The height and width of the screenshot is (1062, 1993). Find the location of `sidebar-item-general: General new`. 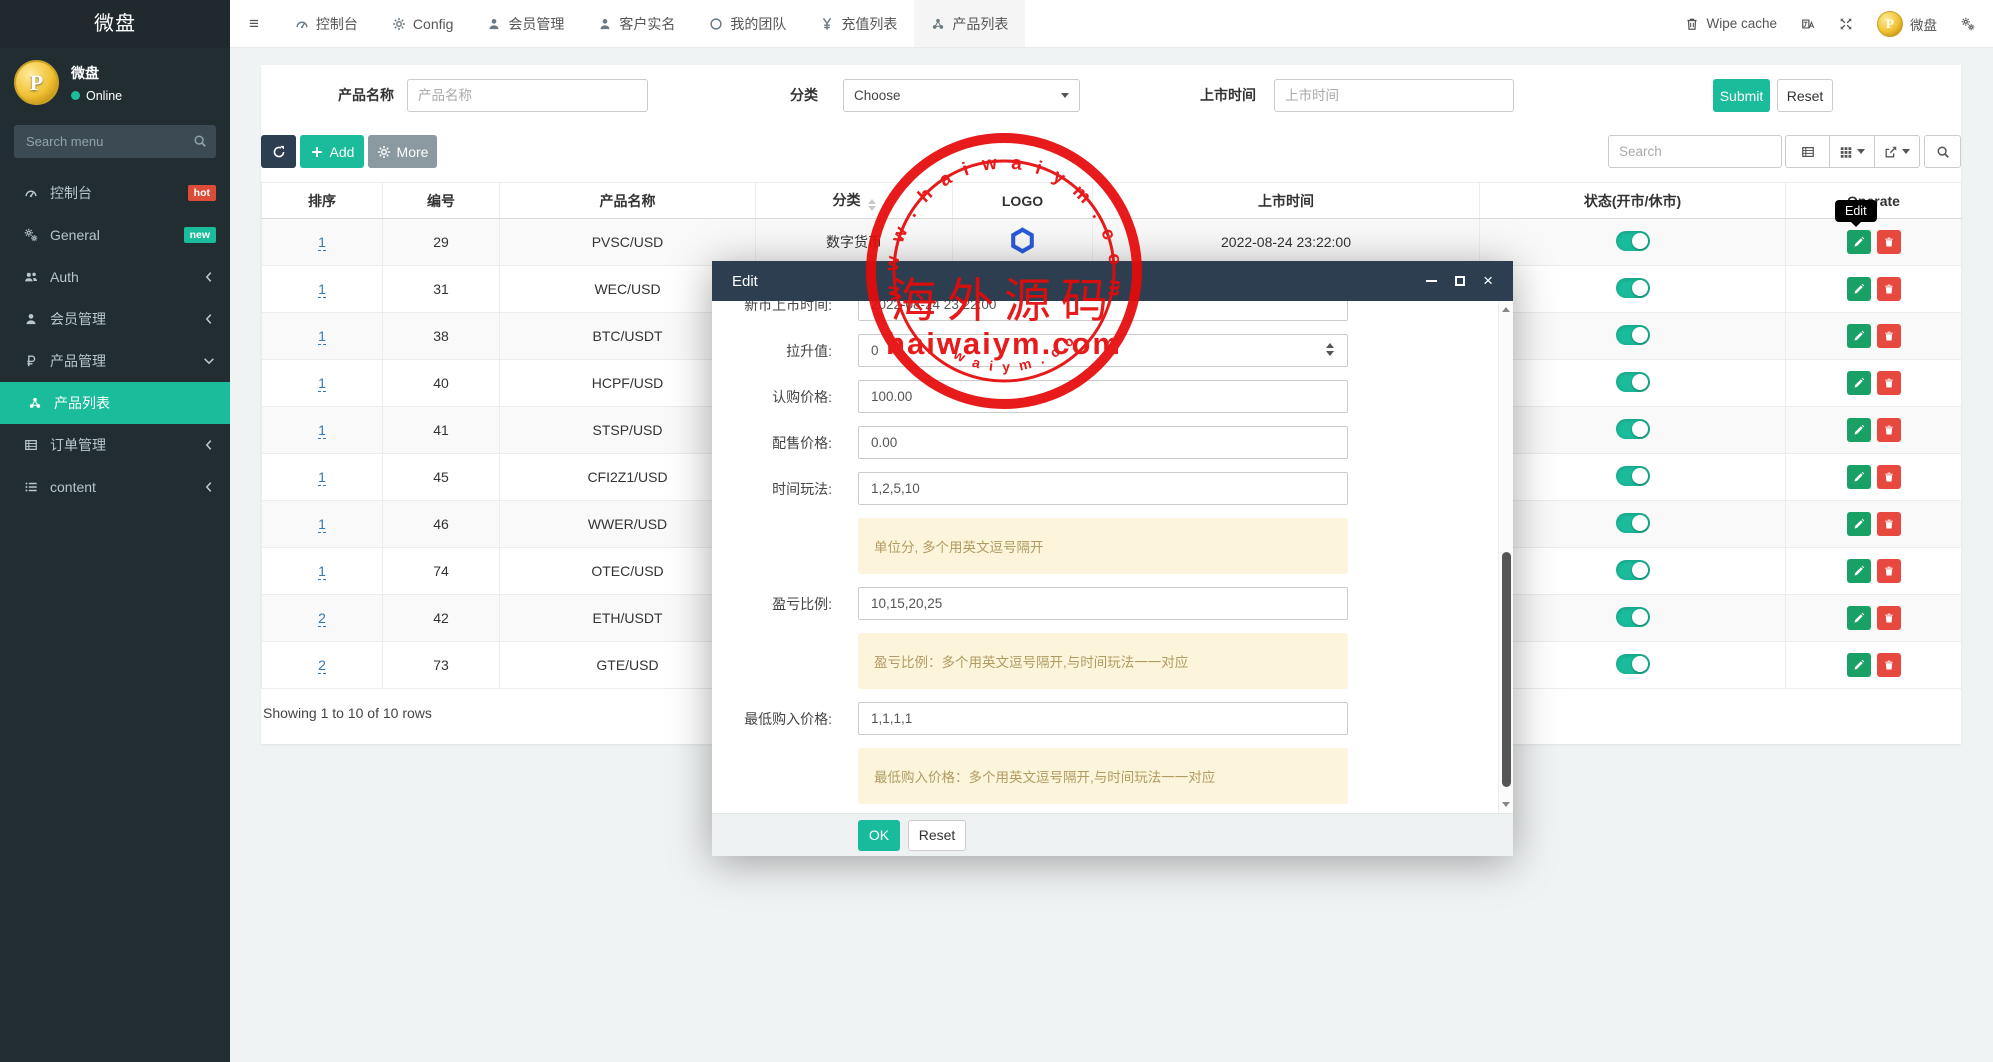

sidebar-item-general: General new is located at coordinates (115, 235).